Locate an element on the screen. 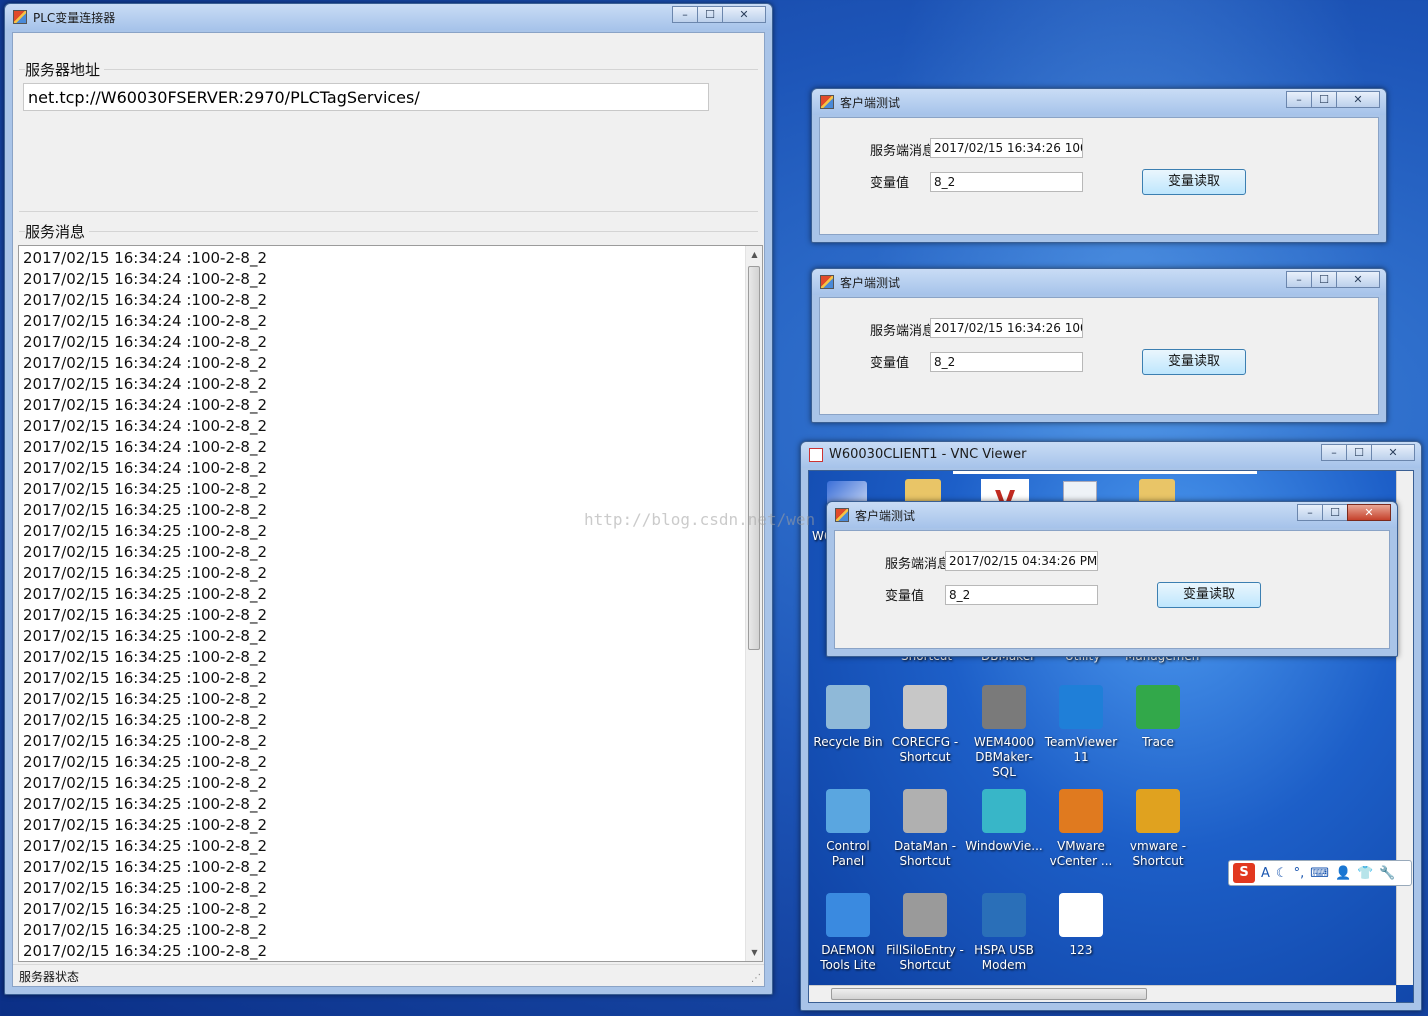  watermark: http://blog.csdn.net/wen is located at coordinates (700, 519).